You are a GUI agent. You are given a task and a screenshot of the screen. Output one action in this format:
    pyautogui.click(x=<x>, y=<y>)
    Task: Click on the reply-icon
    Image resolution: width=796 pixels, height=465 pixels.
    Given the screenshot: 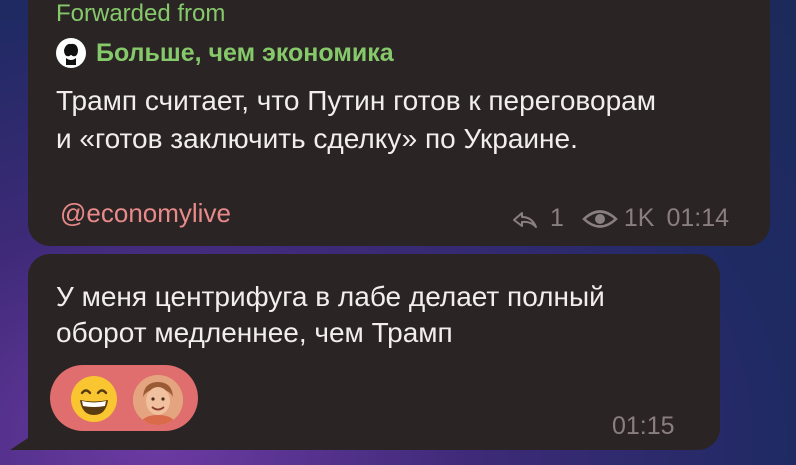 What is the action you would take?
    pyautogui.click(x=525, y=219)
    